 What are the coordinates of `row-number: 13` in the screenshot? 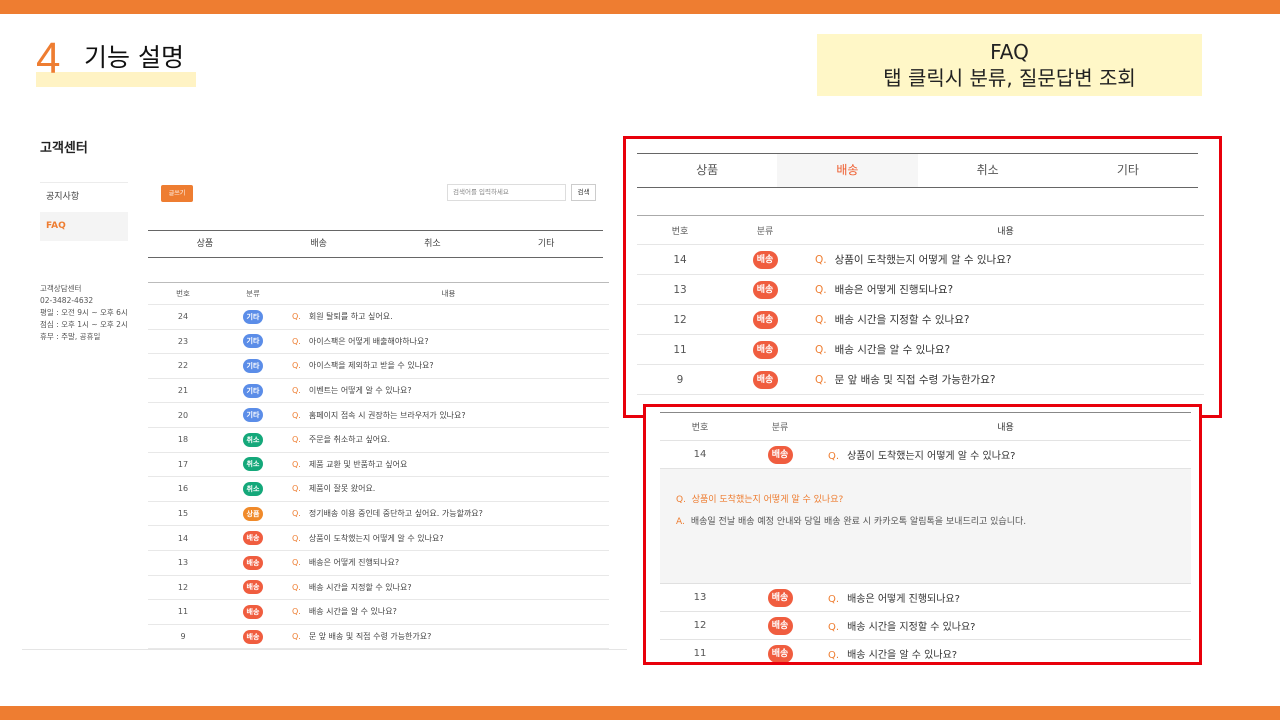 It's located at (680, 289).